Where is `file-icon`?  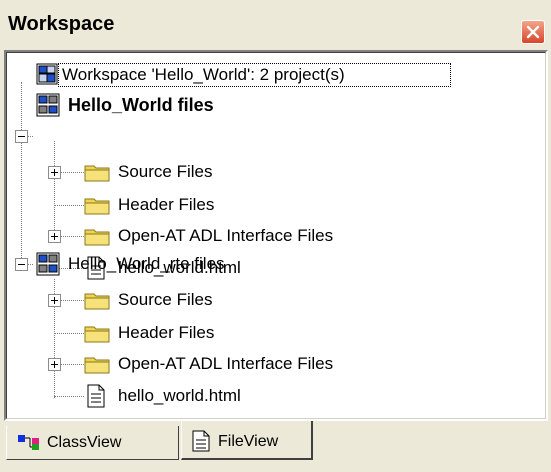
file-icon is located at coordinates (96, 396).